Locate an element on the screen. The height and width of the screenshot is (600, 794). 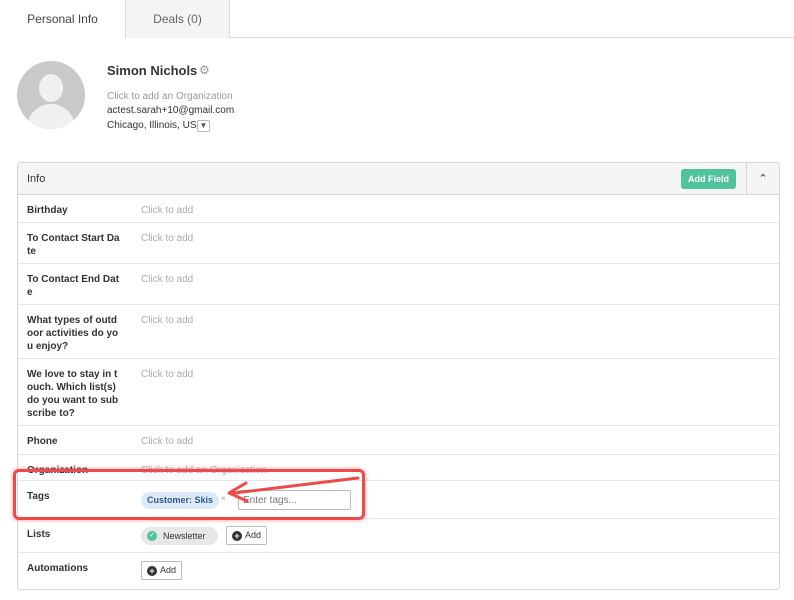
add-automation-button-label: Add is located at coordinates (168, 570).